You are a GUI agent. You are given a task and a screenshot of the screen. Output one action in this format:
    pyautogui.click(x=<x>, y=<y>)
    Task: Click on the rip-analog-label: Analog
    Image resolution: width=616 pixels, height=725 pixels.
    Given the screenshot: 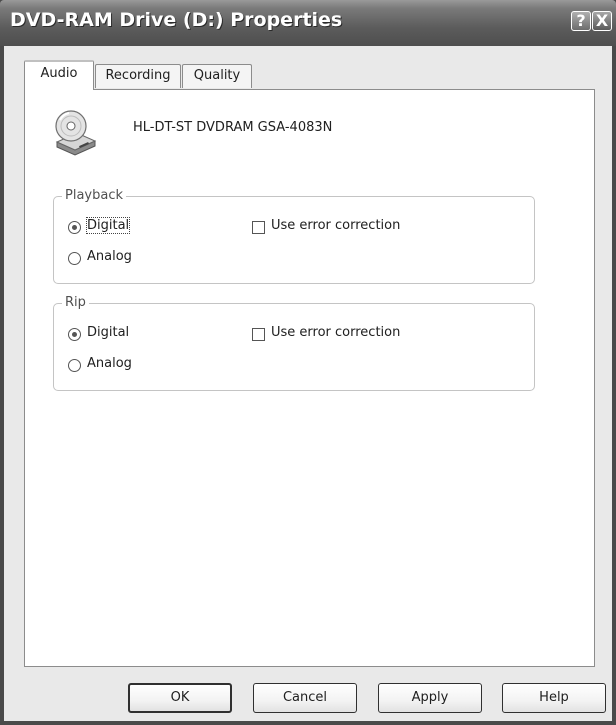 What is the action you would take?
    pyautogui.click(x=109, y=363)
    